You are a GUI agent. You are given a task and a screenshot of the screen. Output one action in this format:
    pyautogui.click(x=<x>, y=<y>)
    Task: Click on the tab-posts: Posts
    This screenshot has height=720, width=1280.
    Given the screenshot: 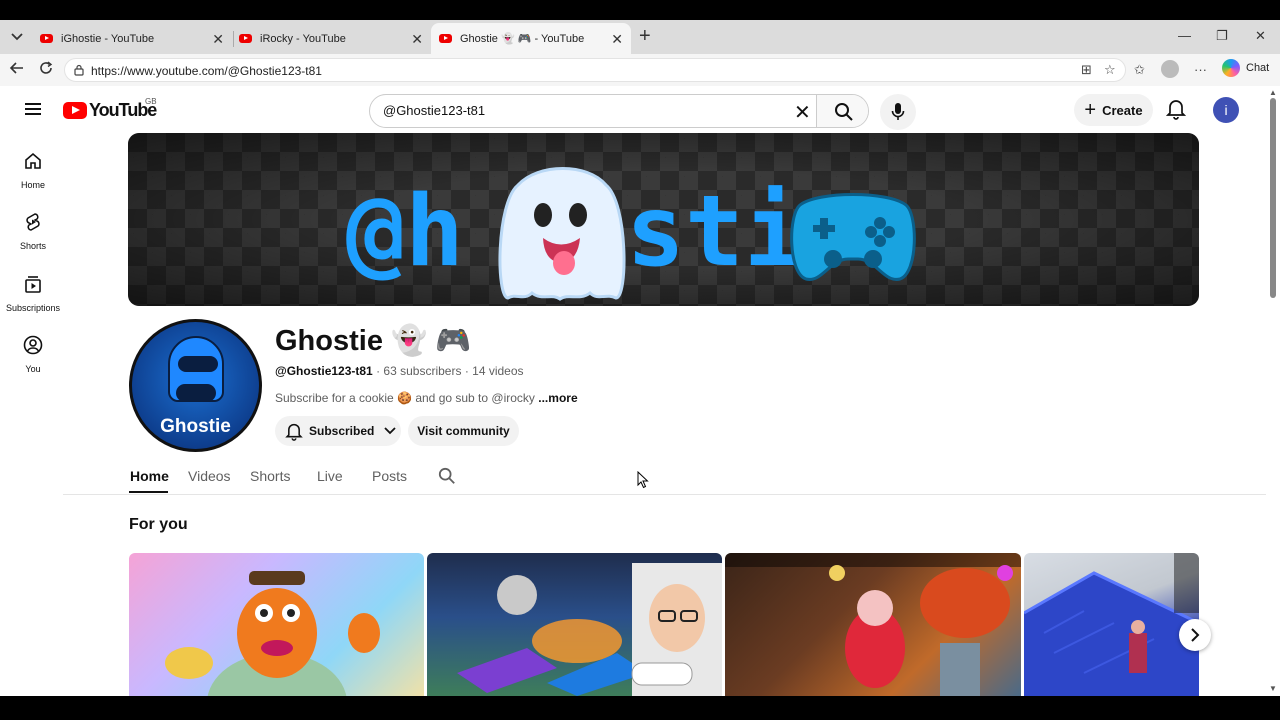 What is the action you would take?
    pyautogui.click(x=389, y=476)
    